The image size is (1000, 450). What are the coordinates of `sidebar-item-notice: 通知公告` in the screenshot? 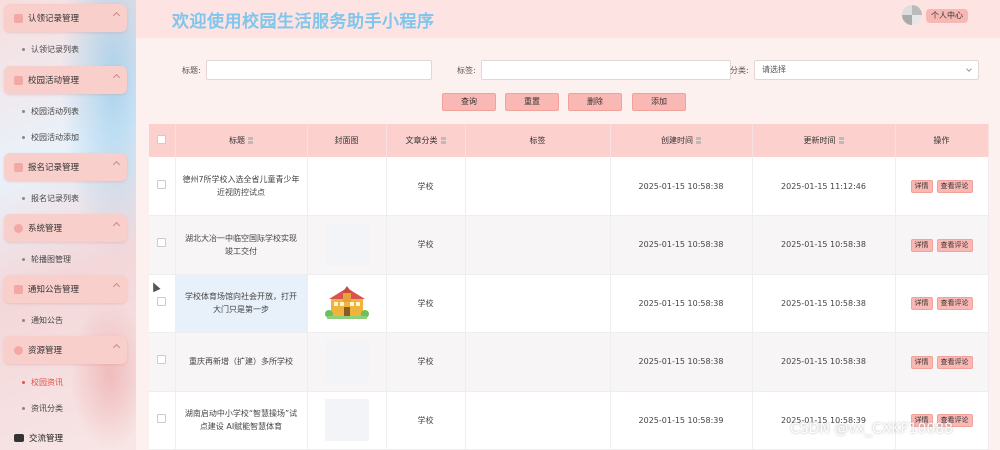 It's located at (42, 320).